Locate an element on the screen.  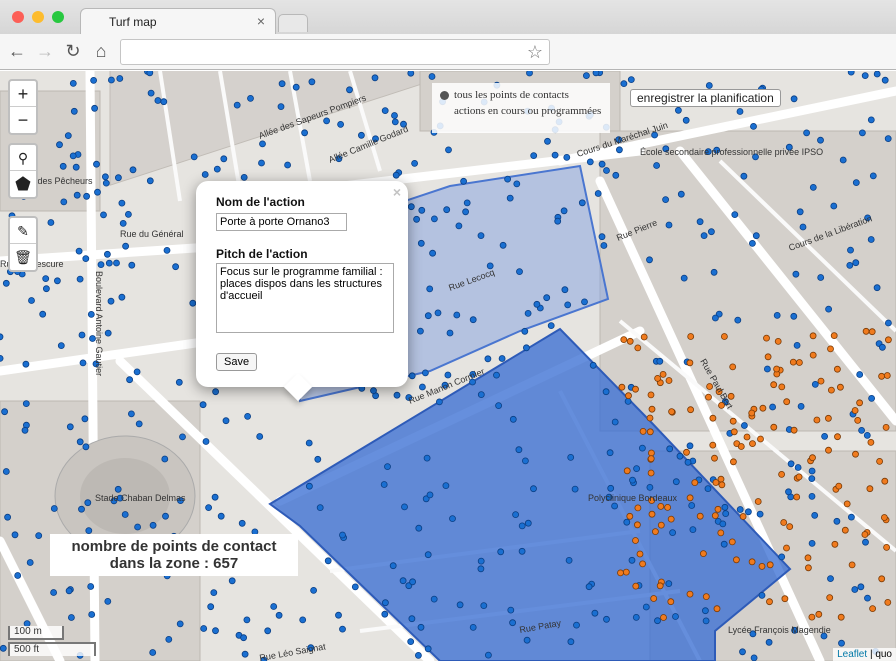
legend-item-contacts: tous les points de contacts is located at coordinates (521, 95).